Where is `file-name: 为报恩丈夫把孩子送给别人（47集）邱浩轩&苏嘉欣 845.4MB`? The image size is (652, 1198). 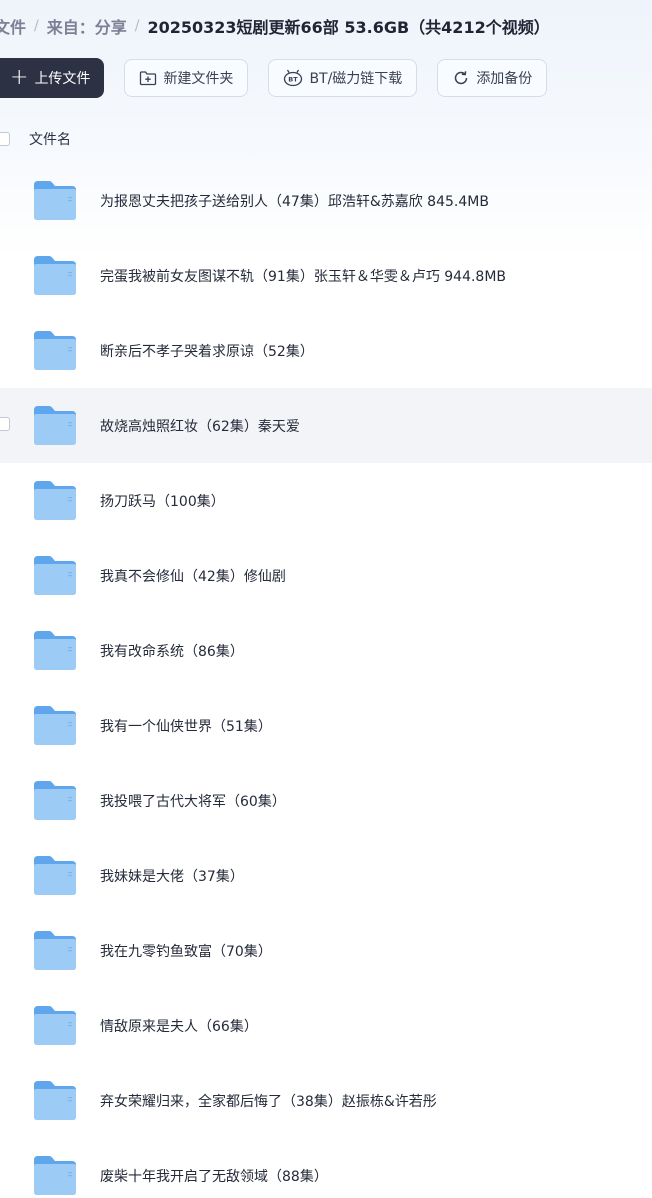 file-name: 为报恩丈夫把孩子送给别人（47集）邱浩轩&苏嘉欣 845.4MB is located at coordinates (294, 201).